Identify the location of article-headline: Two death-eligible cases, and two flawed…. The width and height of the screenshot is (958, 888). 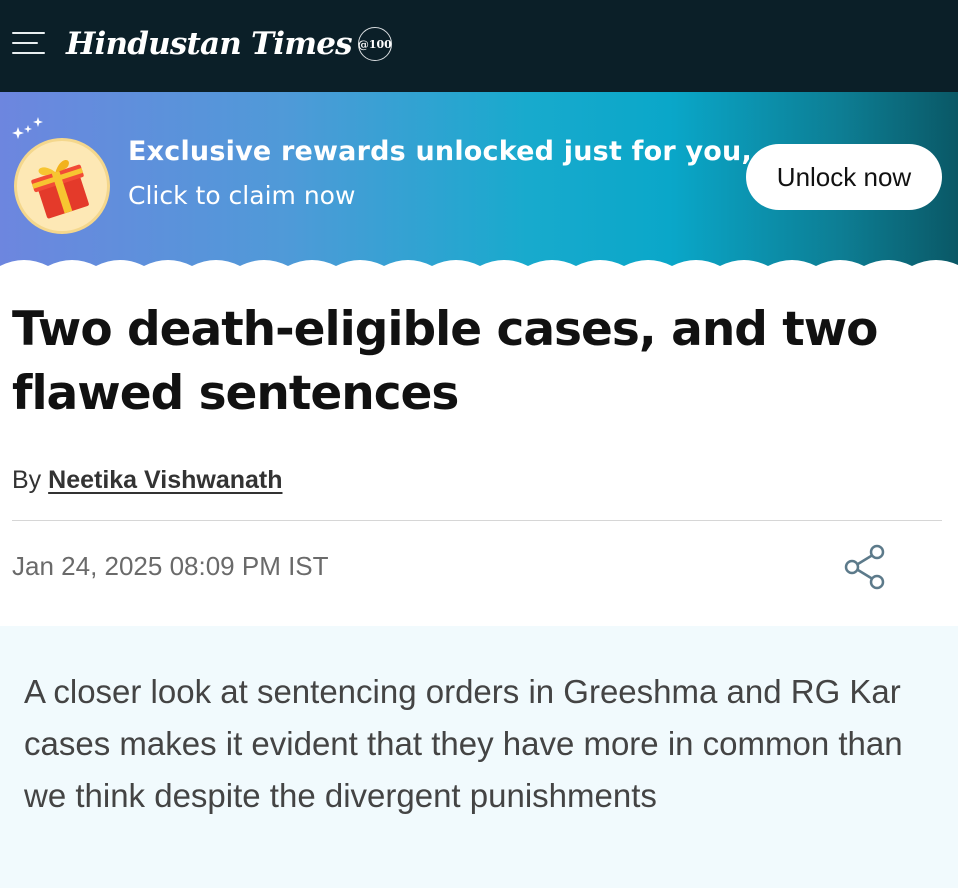
(445, 361).